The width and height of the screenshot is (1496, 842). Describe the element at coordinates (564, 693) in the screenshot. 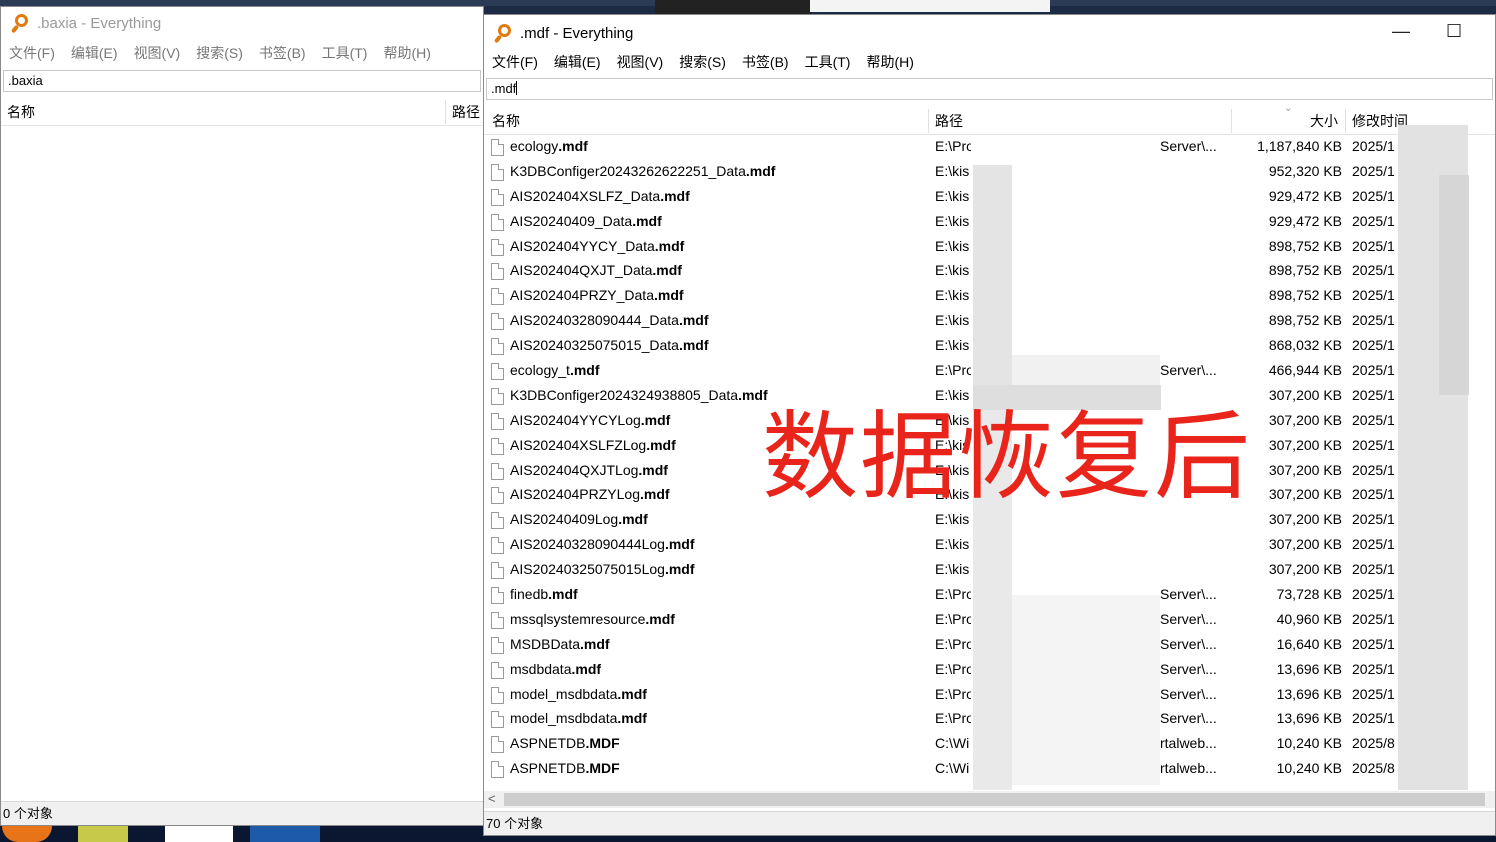

I see `file-name-stem: model_msdbdata` at that location.